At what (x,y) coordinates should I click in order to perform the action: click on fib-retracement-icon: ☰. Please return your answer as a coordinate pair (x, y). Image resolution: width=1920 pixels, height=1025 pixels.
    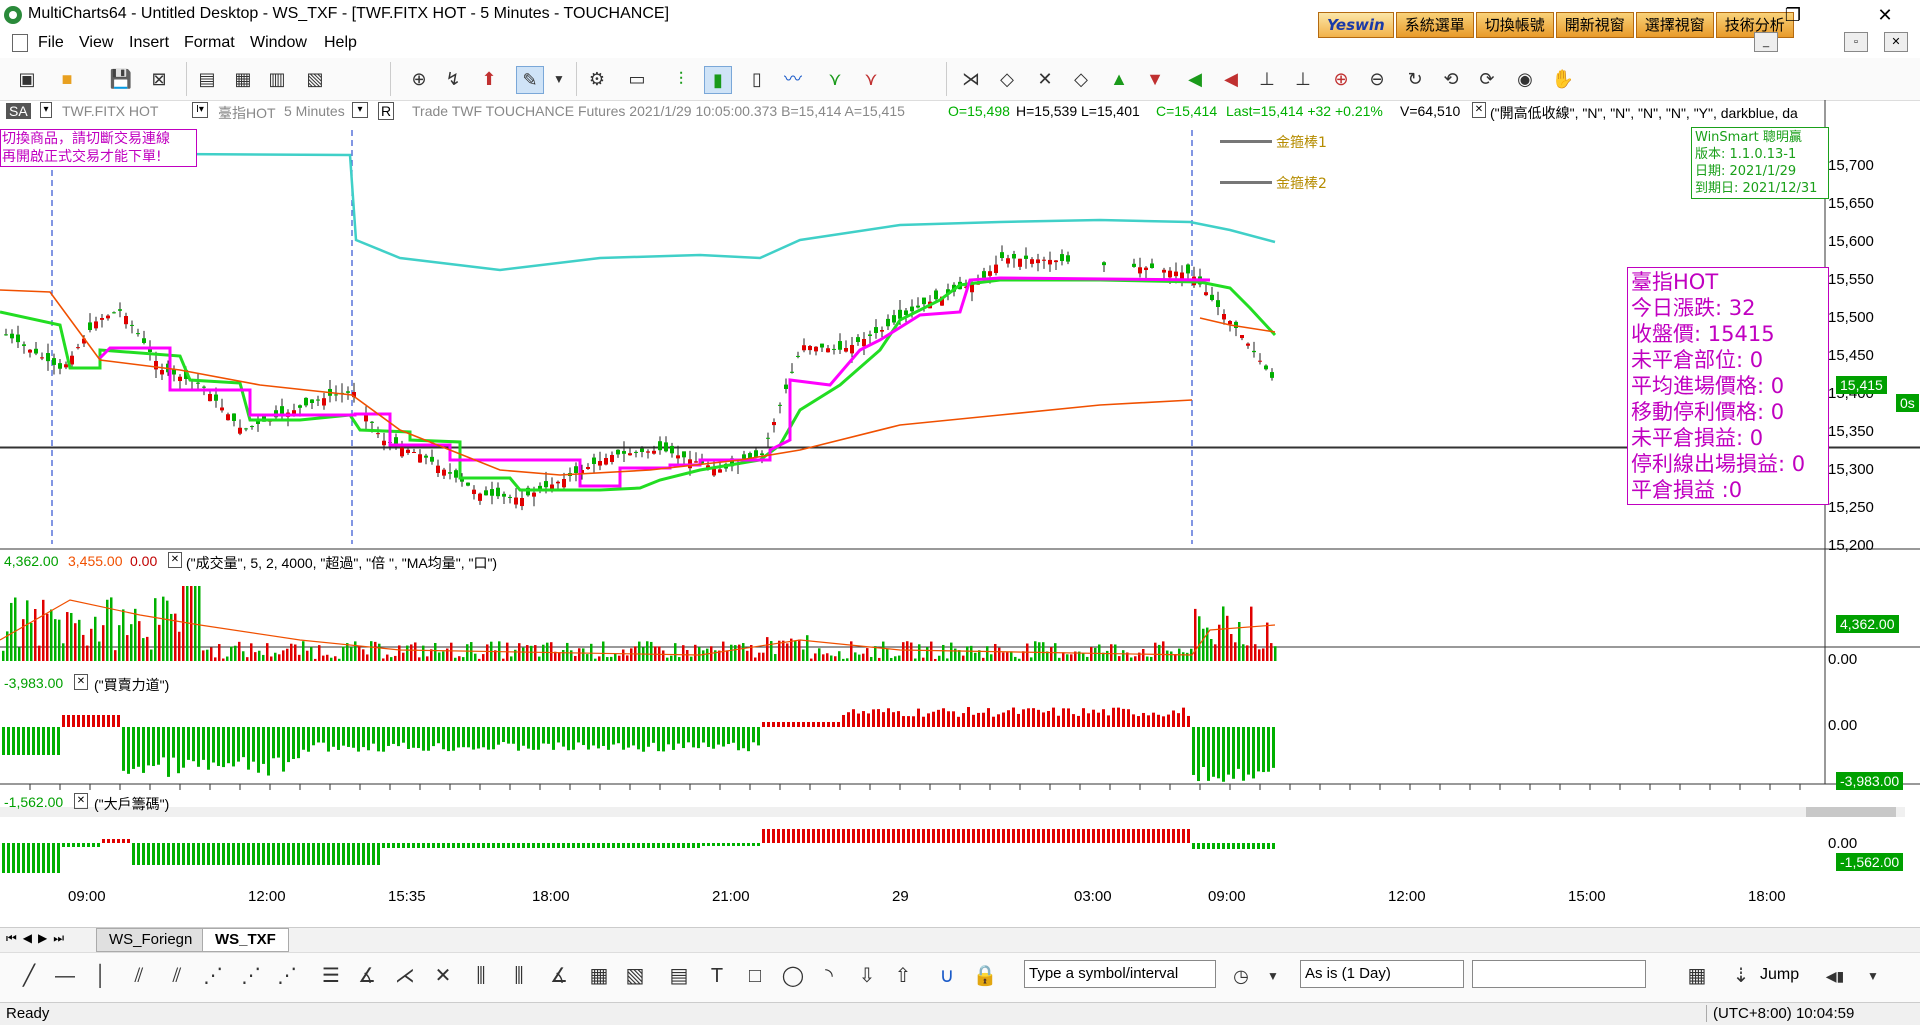
    Looking at the image, I should click on (331, 976).